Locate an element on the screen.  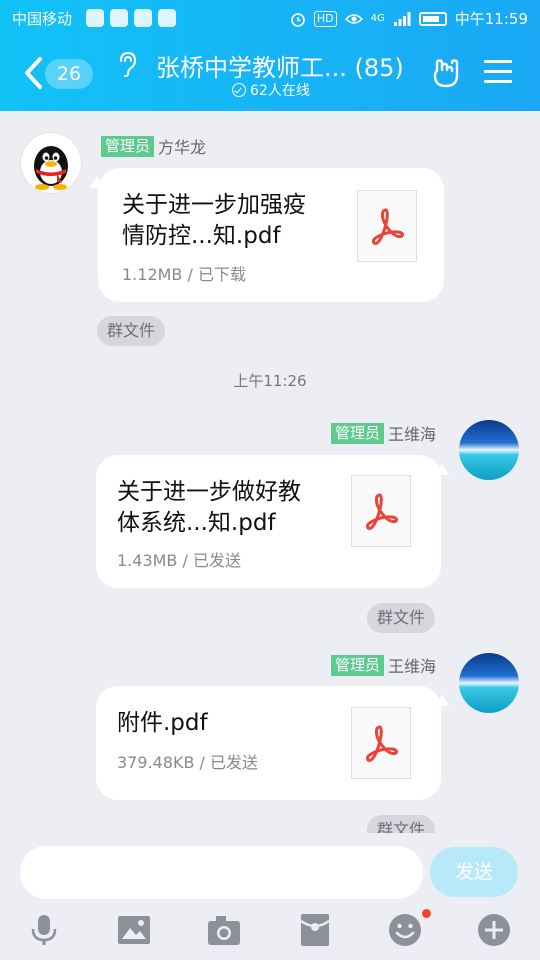
eye-icon is located at coordinates (353, 18).